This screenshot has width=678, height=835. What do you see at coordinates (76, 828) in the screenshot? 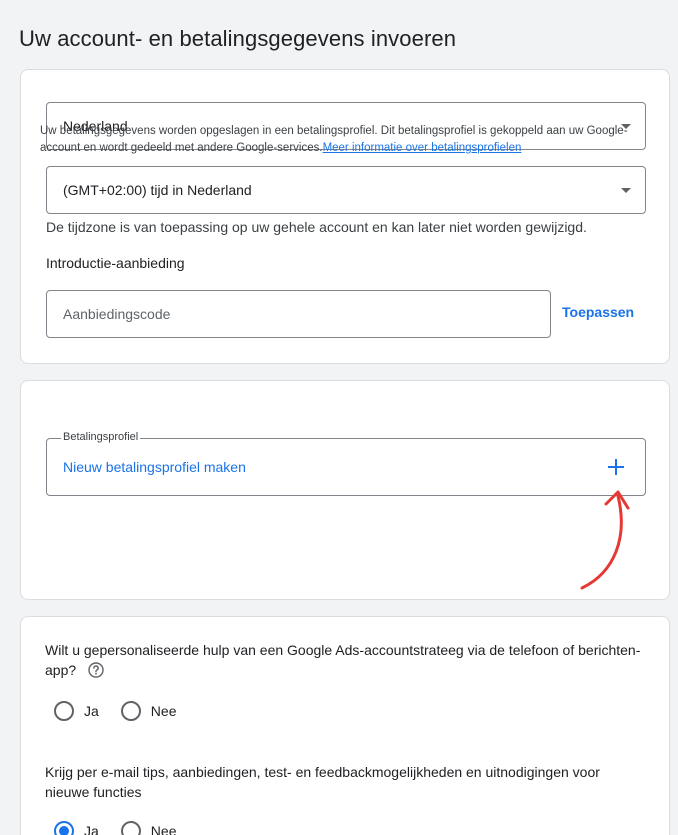
I see `email-tips-yes-radio: Ja` at bounding box center [76, 828].